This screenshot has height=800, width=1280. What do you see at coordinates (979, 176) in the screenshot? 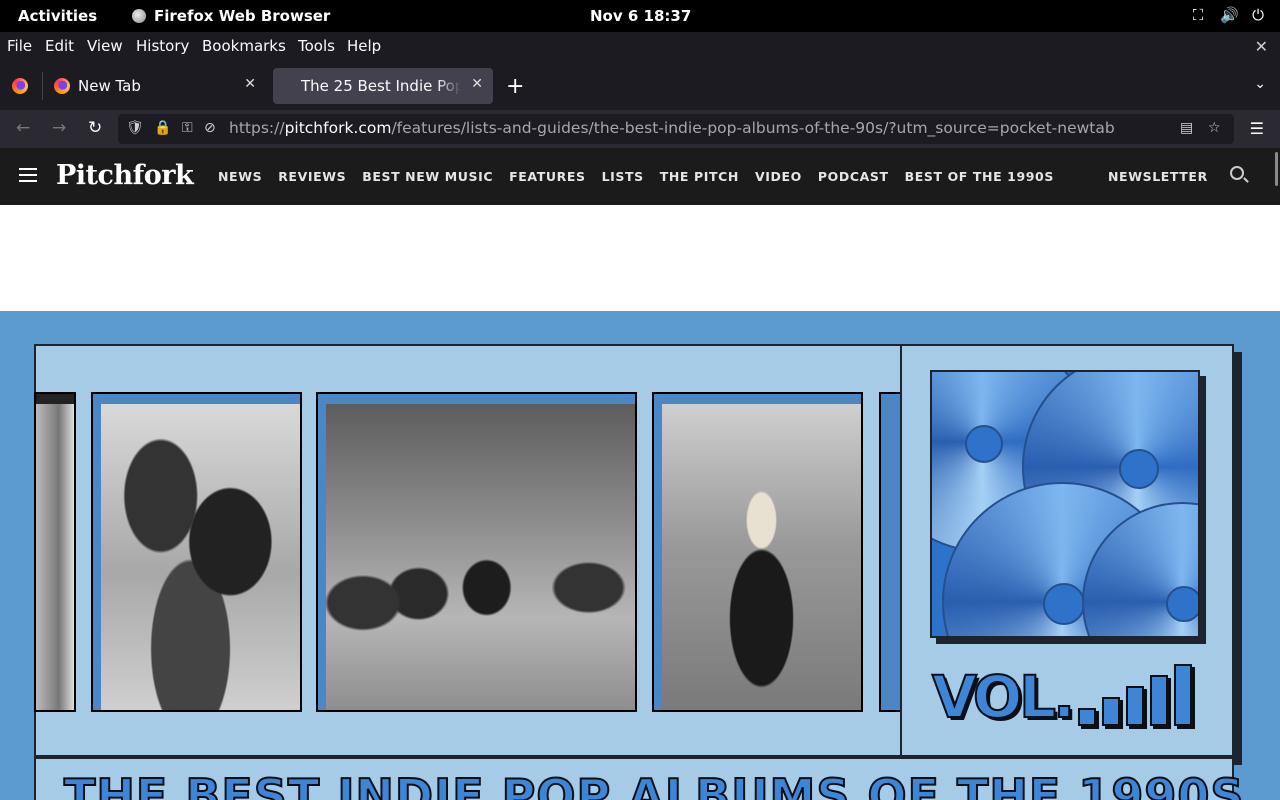
I see `nav-best-of-the-1990s: BEST OF THE 1990S` at bounding box center [979, 176].